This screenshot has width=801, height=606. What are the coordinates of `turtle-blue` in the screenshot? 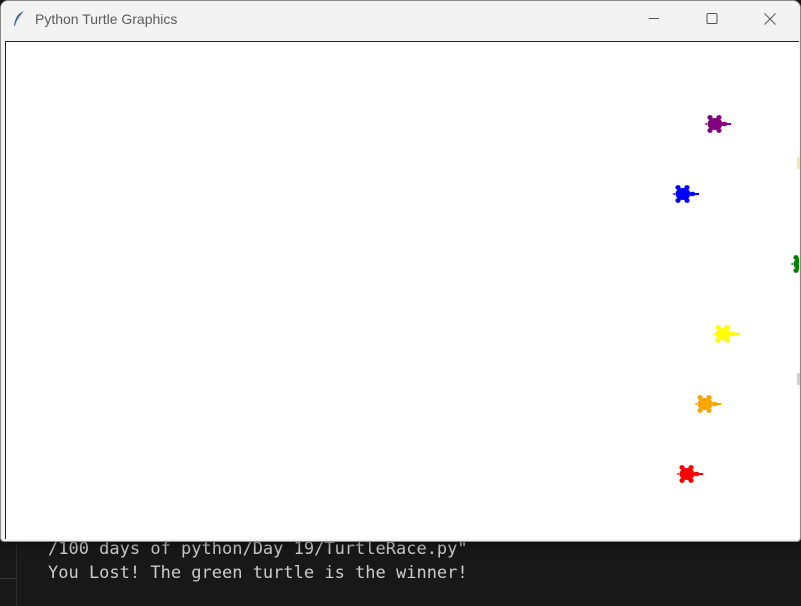 It's located at (686, 194).